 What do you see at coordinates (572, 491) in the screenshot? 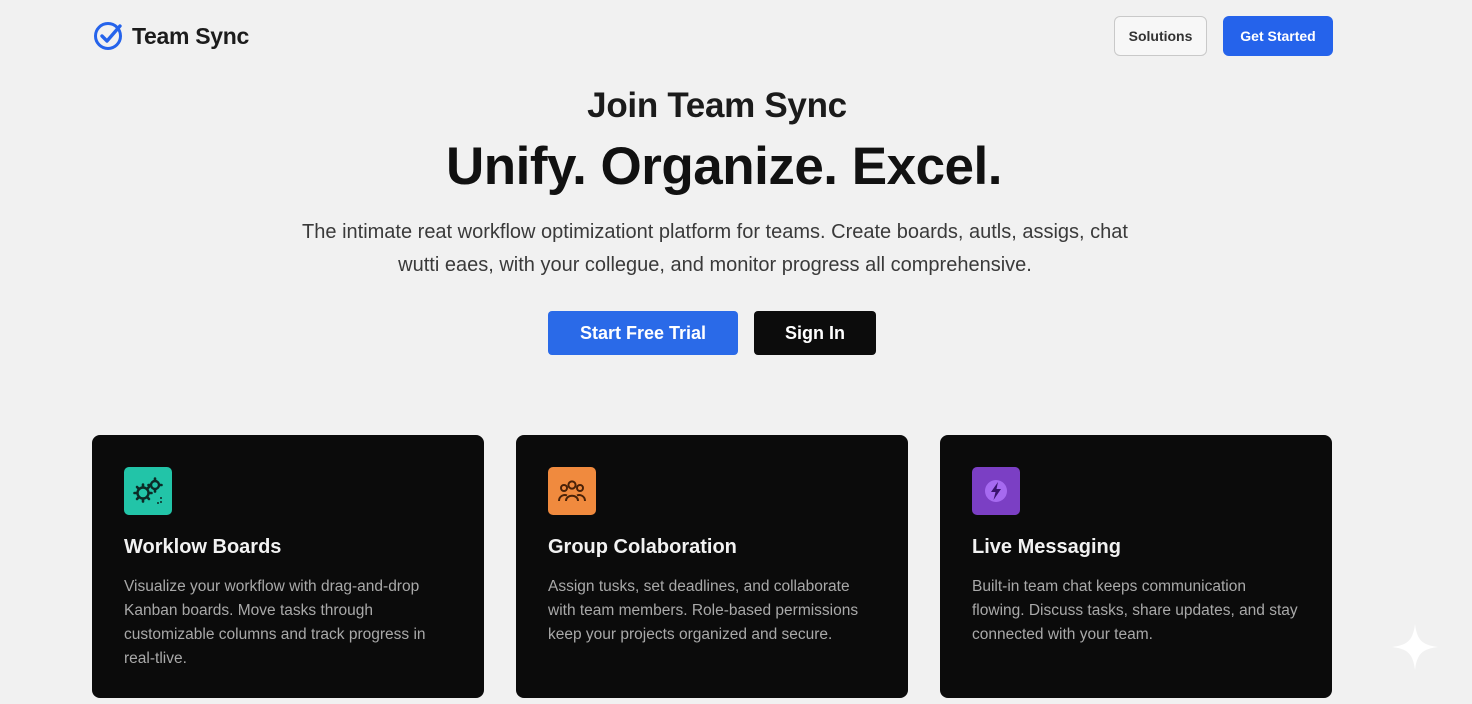
I see `team-icon` at bounding box center [572, 491].